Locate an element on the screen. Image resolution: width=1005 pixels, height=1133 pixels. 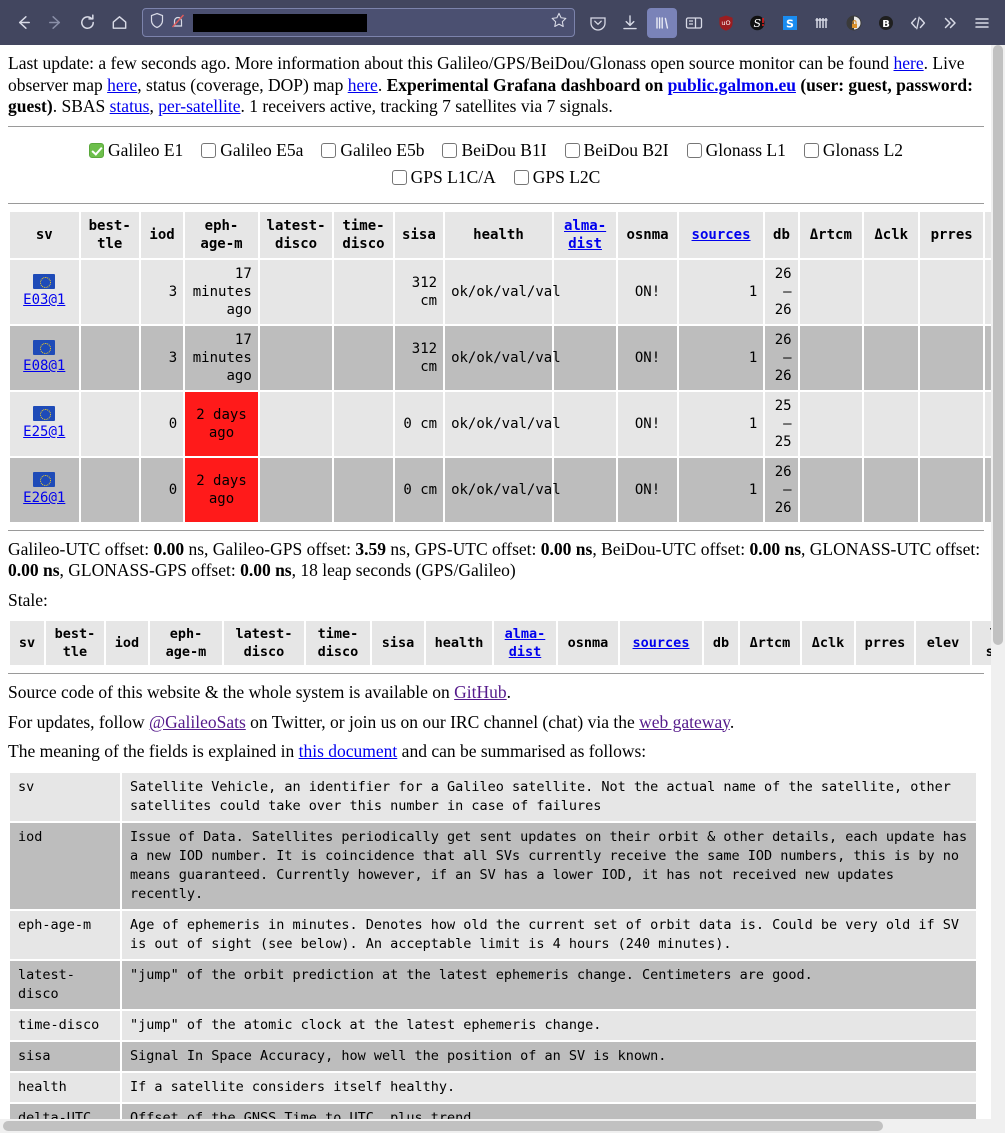
filter-checkbox-galileo-e5b: Galileo E5b is located at coordinates (372, 150).